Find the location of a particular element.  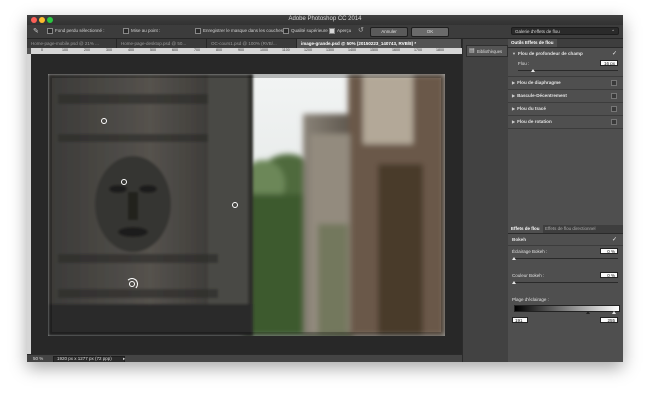

fond-perdu-checkbox is located at coordinates (50, 31).